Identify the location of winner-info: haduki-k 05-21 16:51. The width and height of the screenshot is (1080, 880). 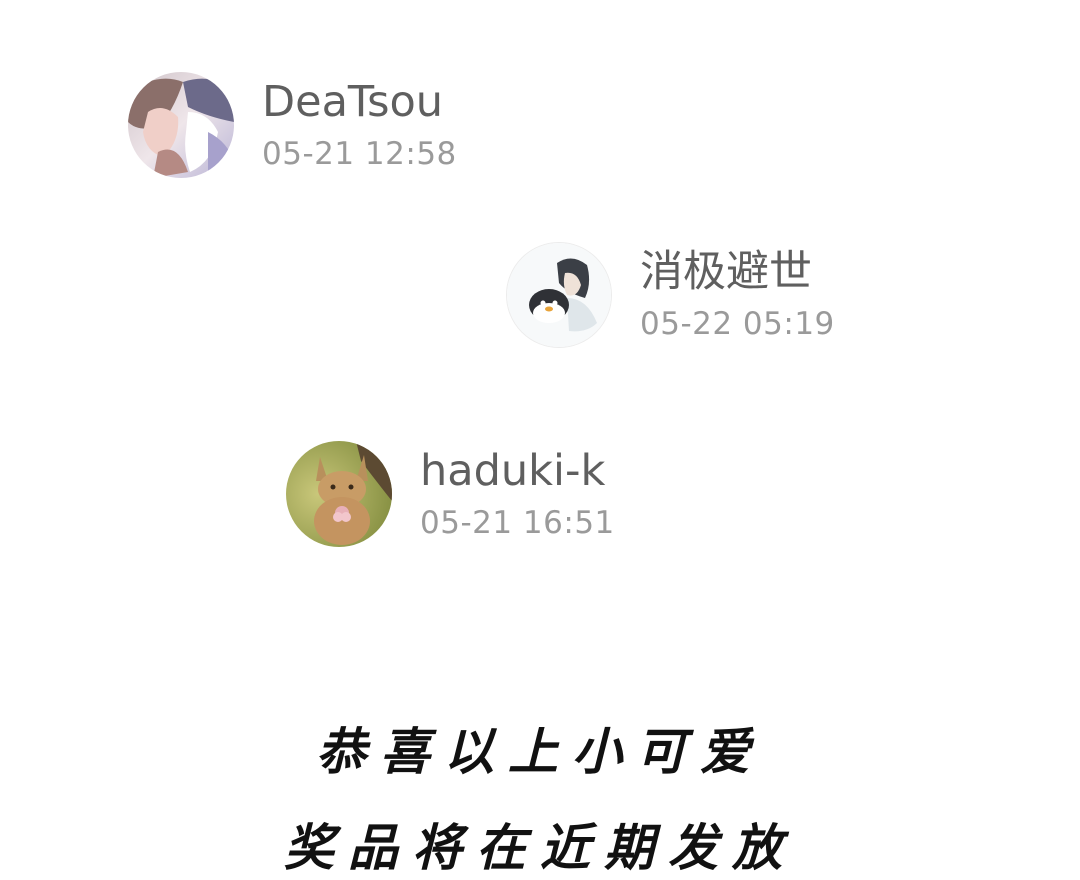
(517, 494).